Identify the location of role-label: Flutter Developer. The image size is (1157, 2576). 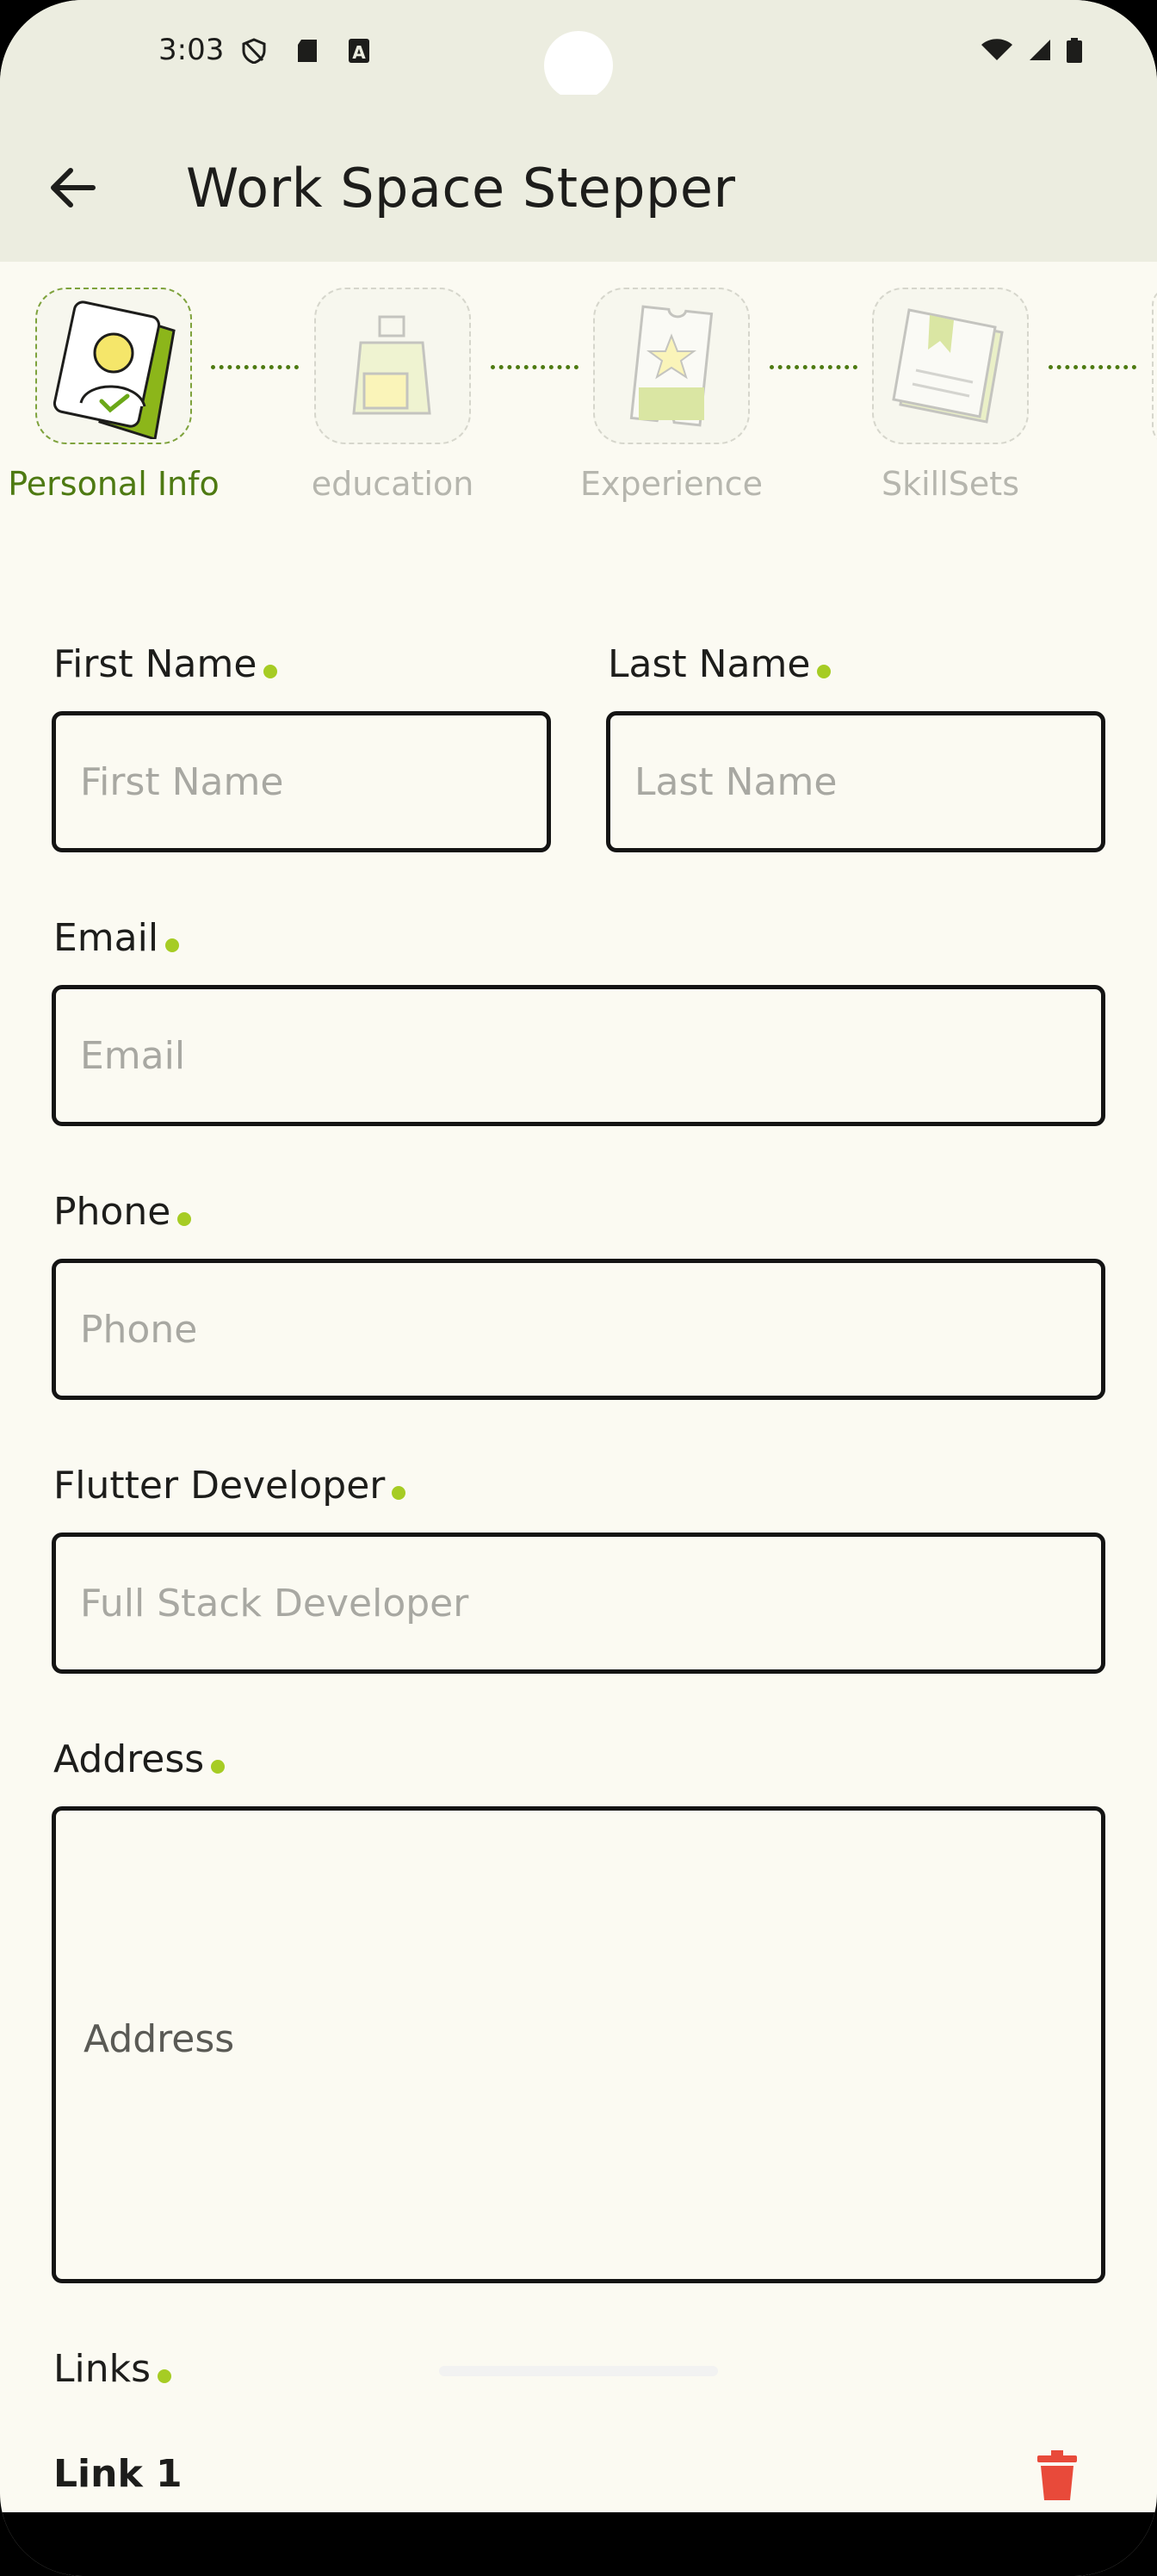
(230, 1486).